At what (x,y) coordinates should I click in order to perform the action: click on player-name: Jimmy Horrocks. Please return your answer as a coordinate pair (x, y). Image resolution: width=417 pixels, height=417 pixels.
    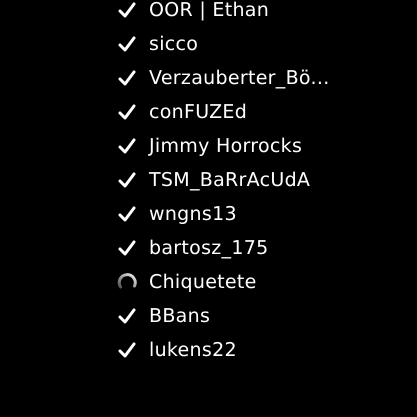
    Looking at the image, I should click on (225, 146).